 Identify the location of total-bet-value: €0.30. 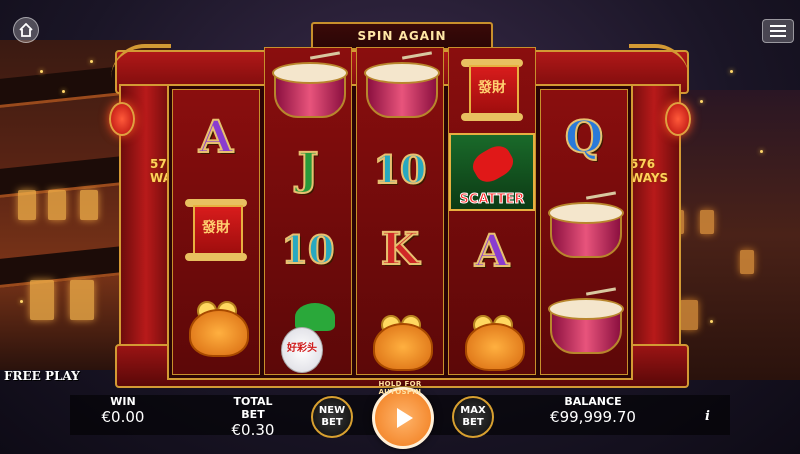
(253, 430).